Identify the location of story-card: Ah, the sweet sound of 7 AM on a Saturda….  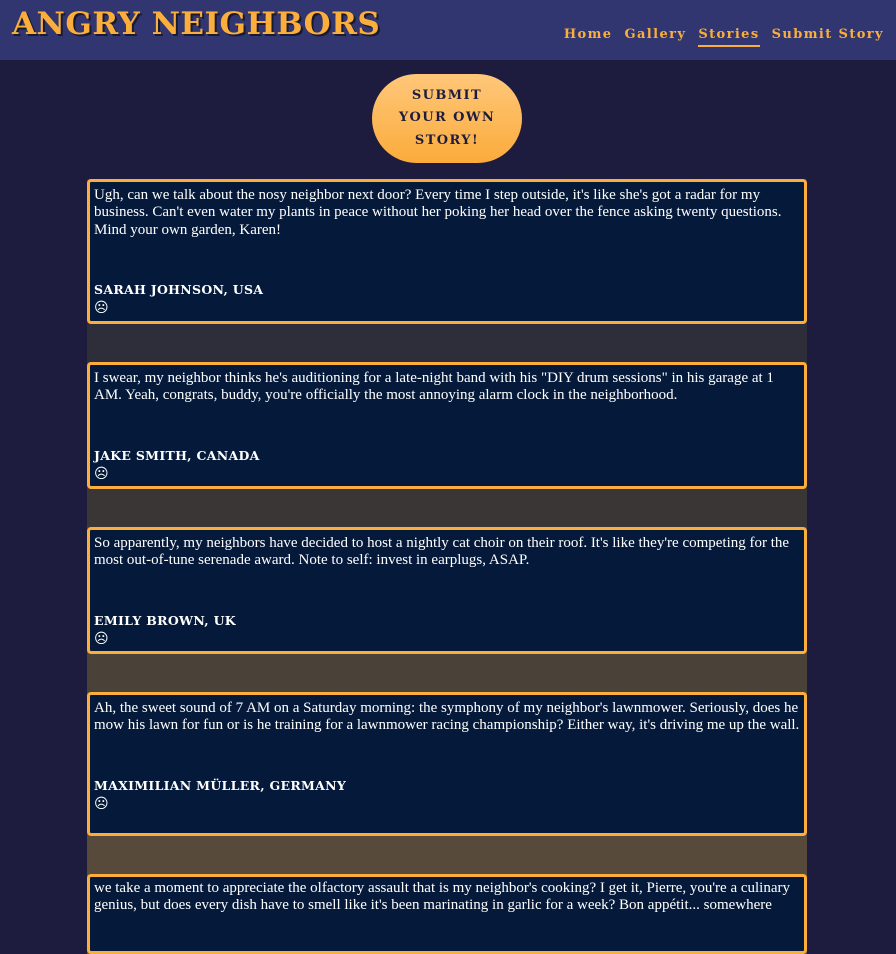
(447, 764).